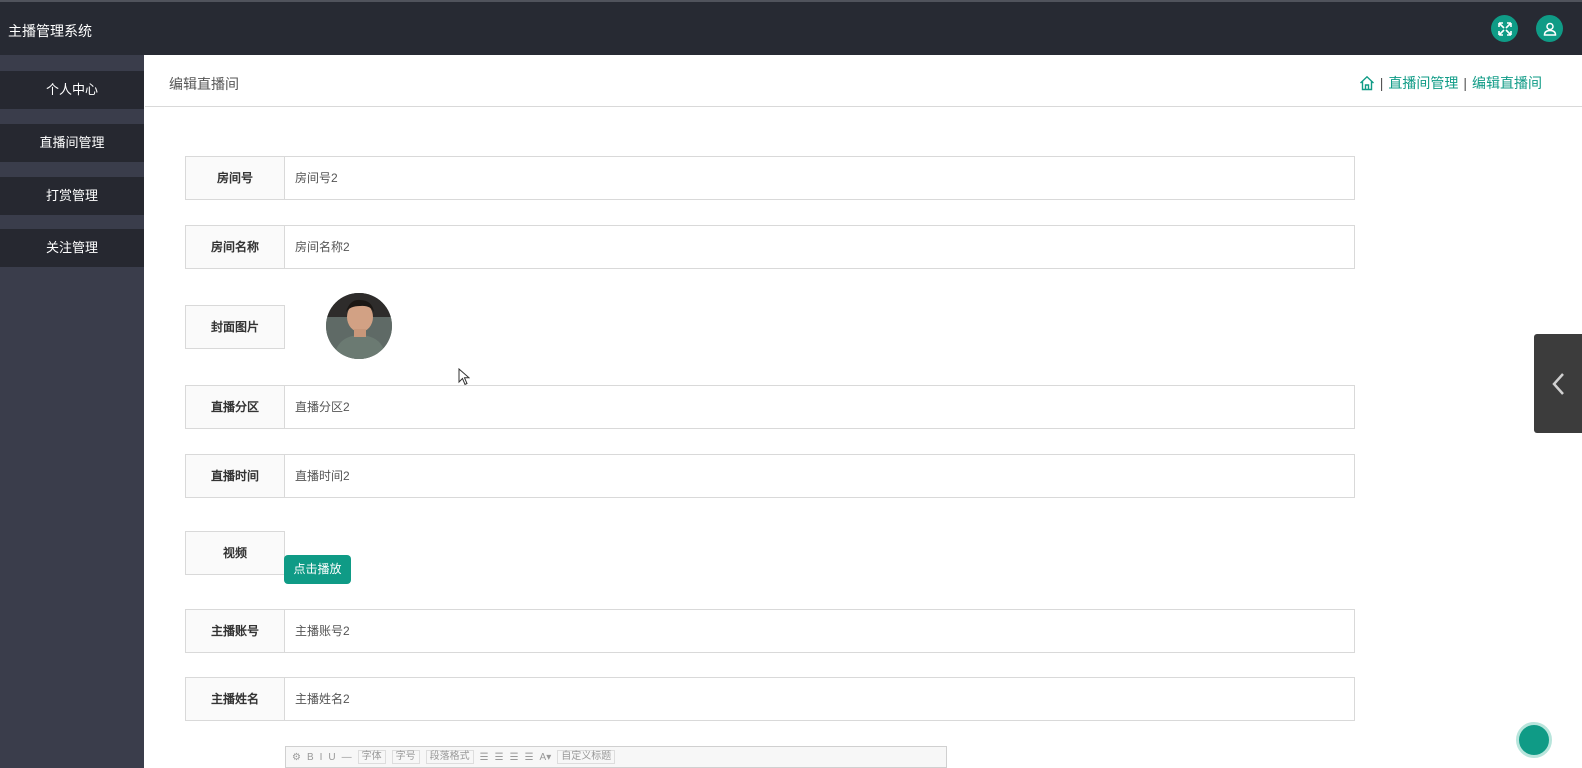 The image size is (1582, 768). What do you see at coordinates (72, 90) in the screenshot?
I see `sidebar-item-personal-center: 个人中心` at bounding box center [72, 90].